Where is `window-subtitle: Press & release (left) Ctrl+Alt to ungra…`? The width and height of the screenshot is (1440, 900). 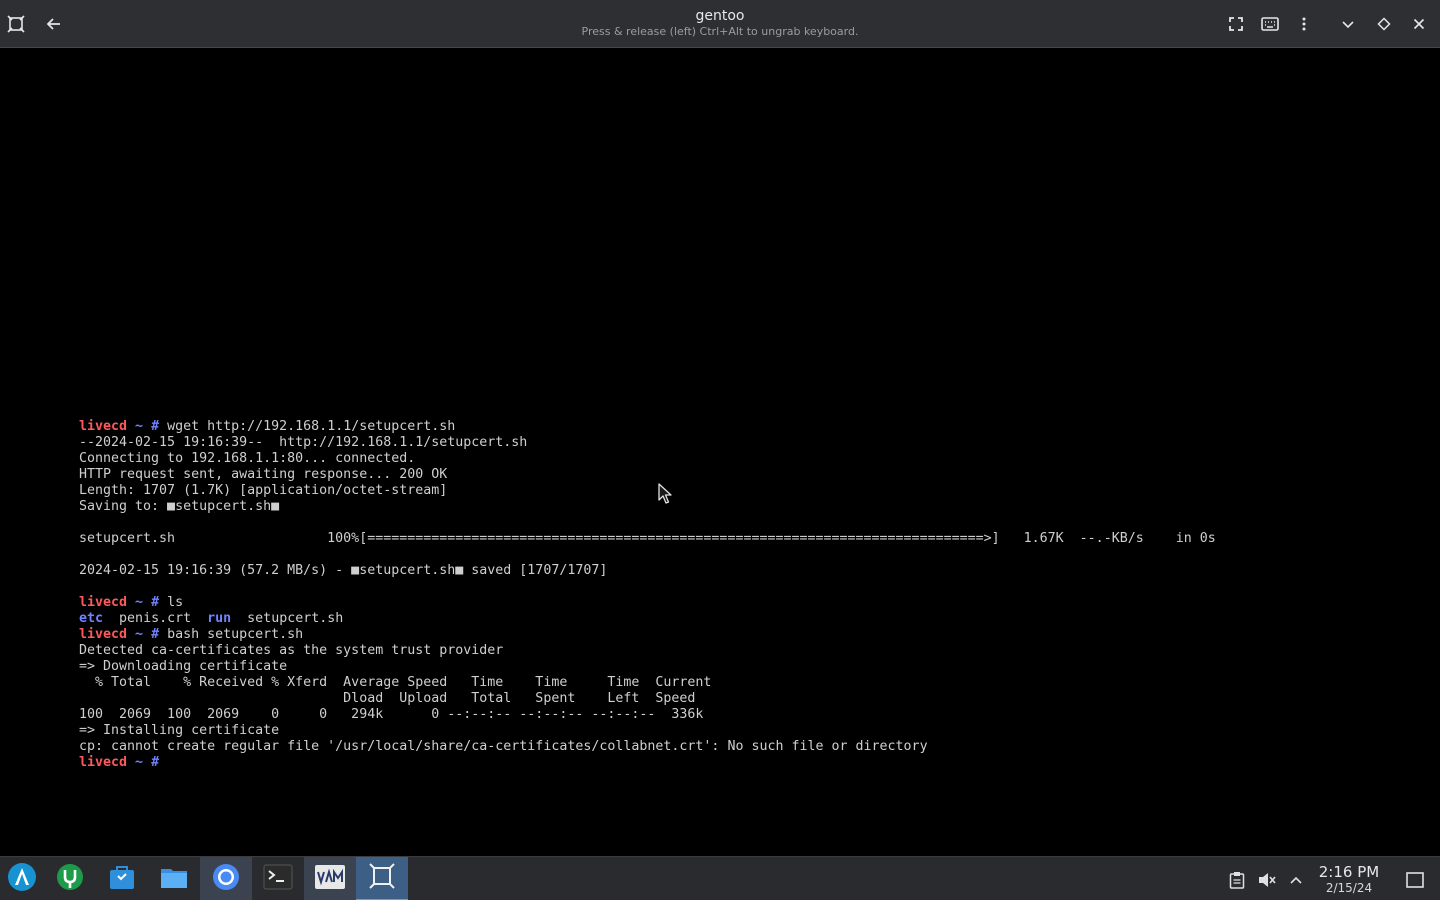 window-subtitle: Press & release (left) Ctrl+Alt to ungra… is located at coordinates (720, 31).